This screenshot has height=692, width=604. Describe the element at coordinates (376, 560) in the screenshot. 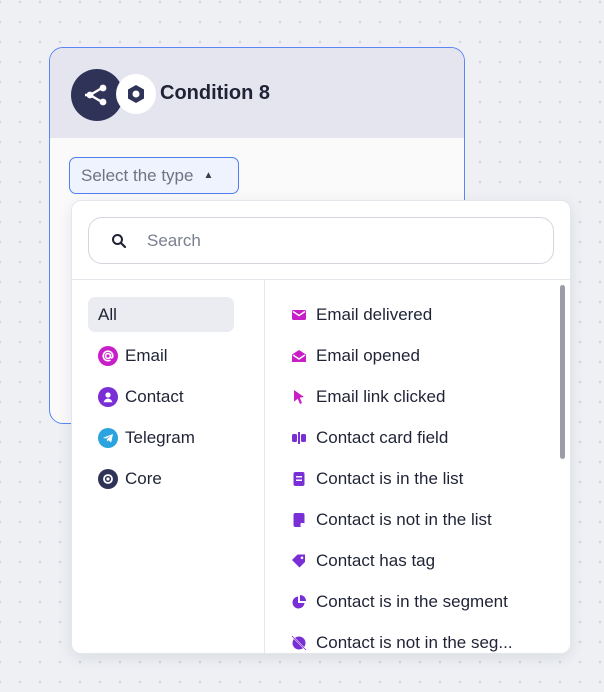

I see `event-label: Contact has tag` at that location.